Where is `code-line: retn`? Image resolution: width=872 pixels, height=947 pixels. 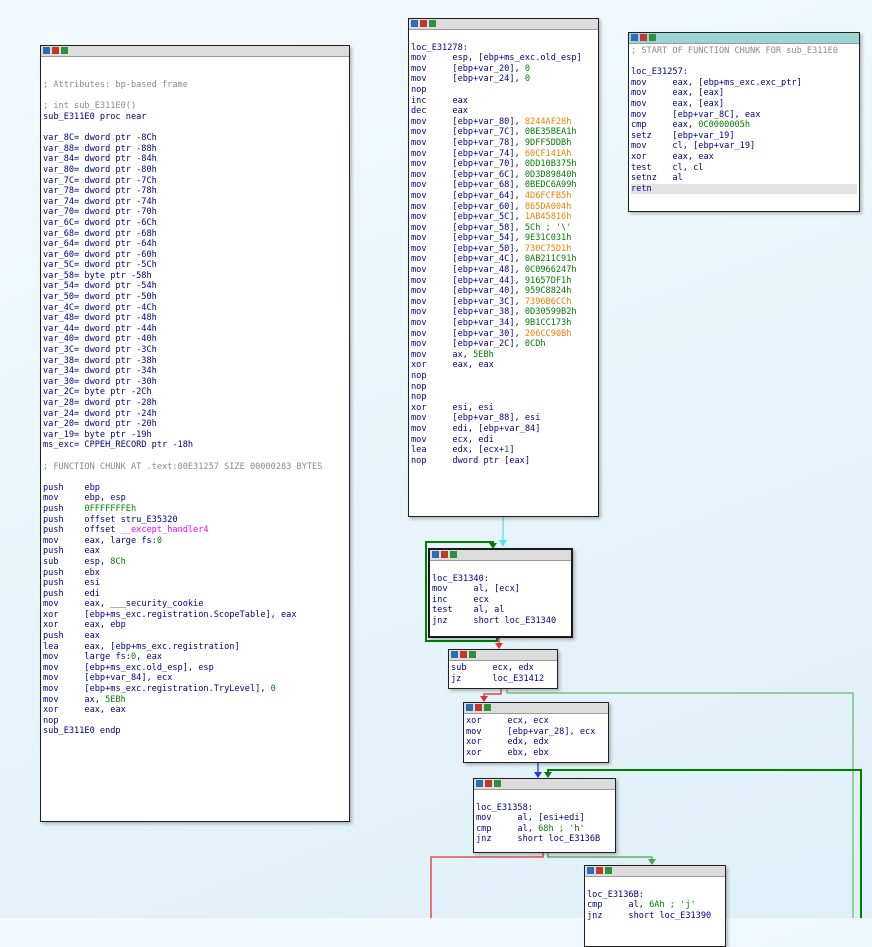 code-line: retn is located at coordinates (744, 189).